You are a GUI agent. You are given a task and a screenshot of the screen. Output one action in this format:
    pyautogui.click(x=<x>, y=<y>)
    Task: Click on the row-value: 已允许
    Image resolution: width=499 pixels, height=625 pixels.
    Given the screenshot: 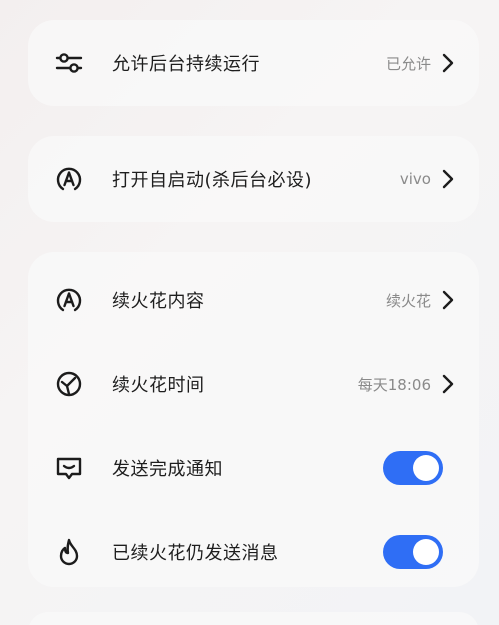 What is the action you would take?
    pyautogui.click(x=408, y=63)
    